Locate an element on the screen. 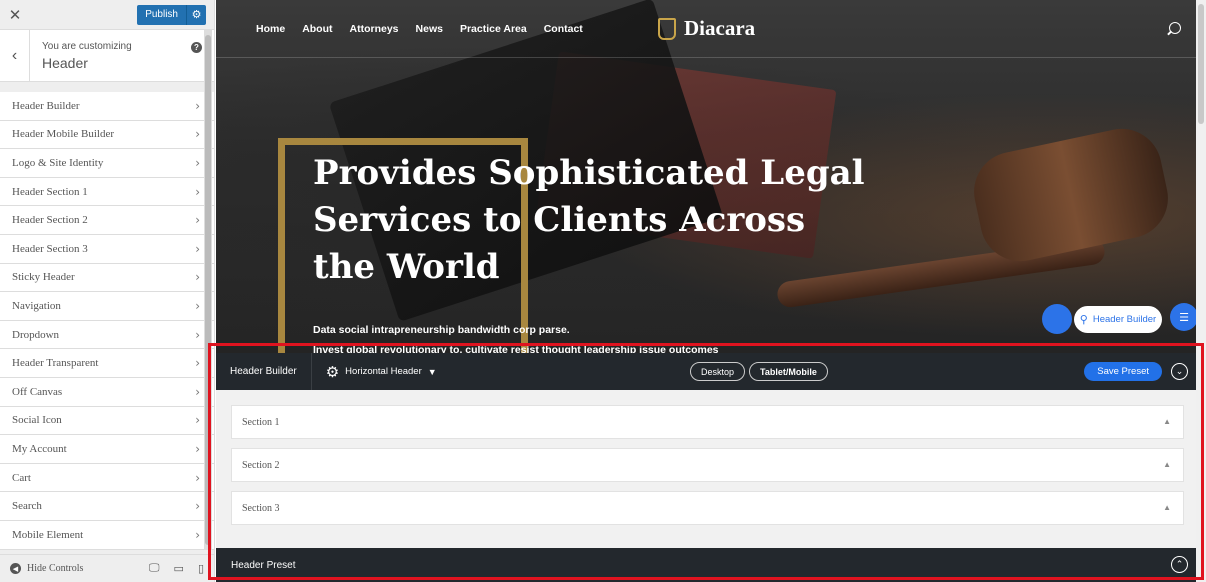 The image size is (1206, 582). sitemap-icon: ⚲ is located at coordinates (1083, 320).